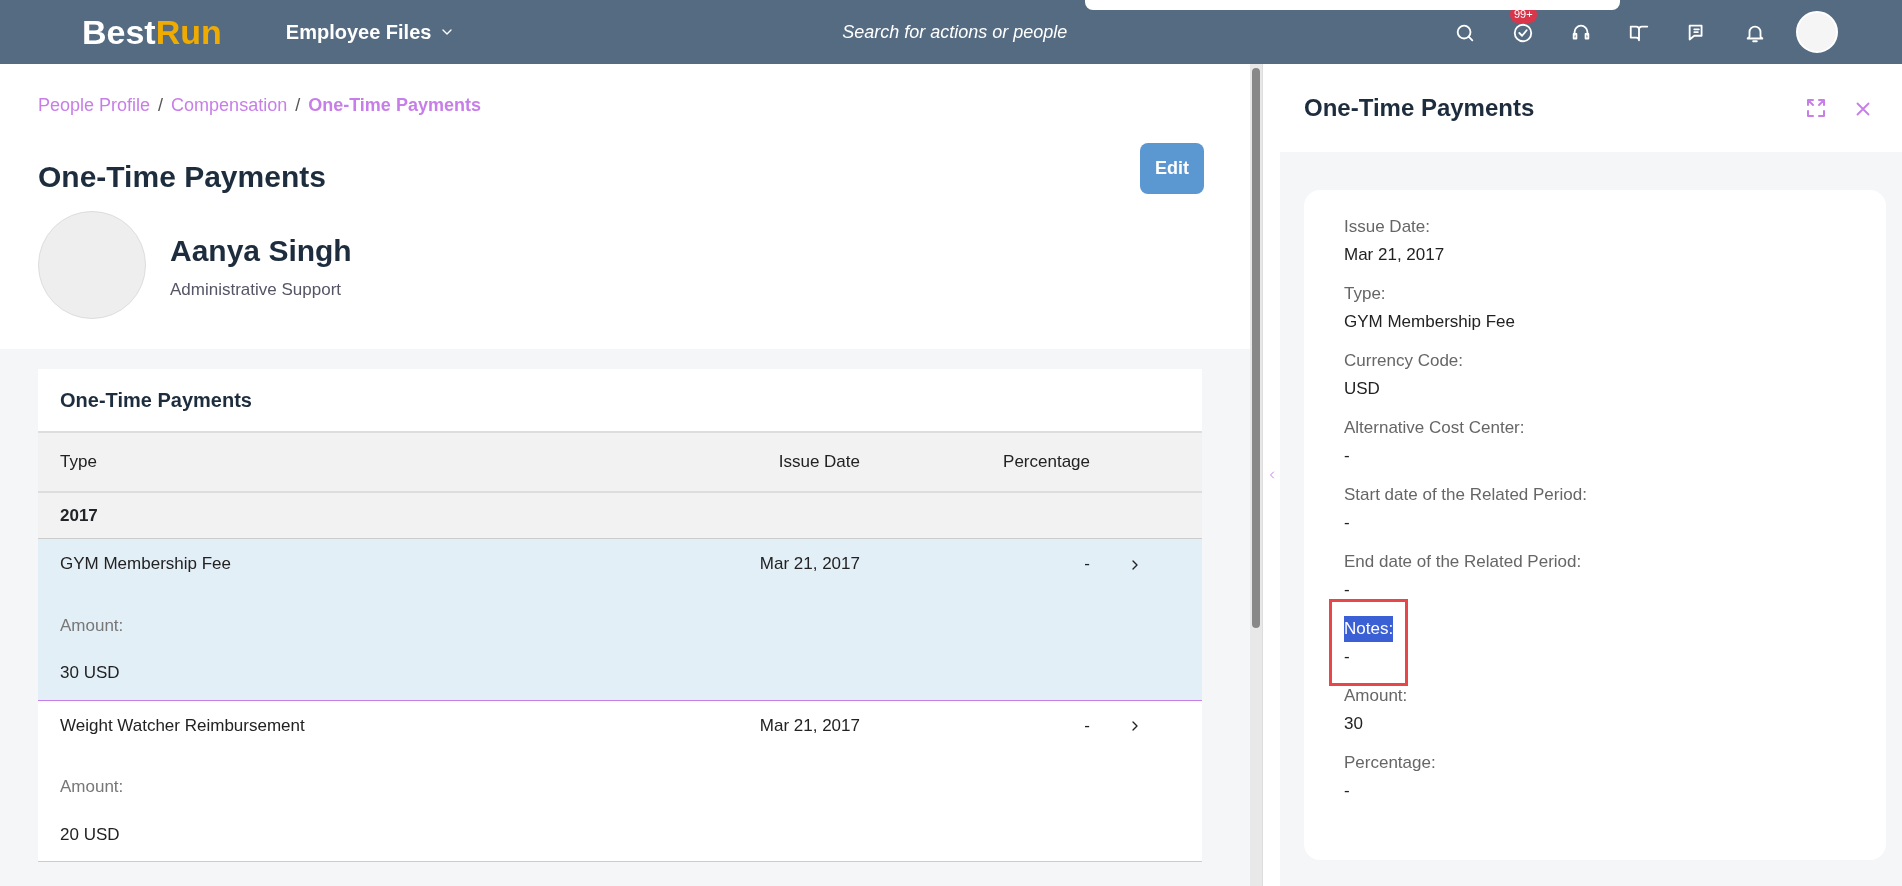 The image size is (1902, 886). I want to click on field-value: 30, so click(1354, 723).